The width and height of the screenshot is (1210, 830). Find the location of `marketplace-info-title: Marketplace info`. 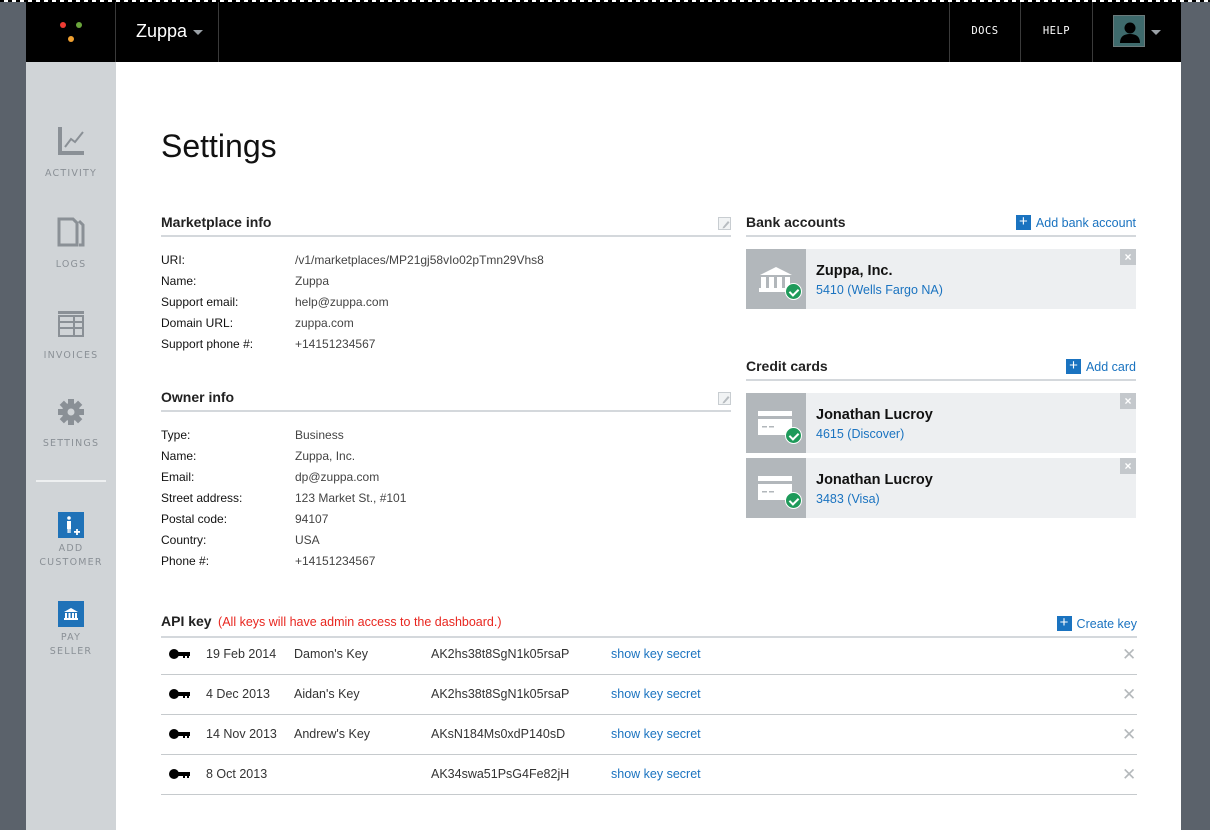

marketplace-info-title: Marketplace info is located at coordinates (216, 222).